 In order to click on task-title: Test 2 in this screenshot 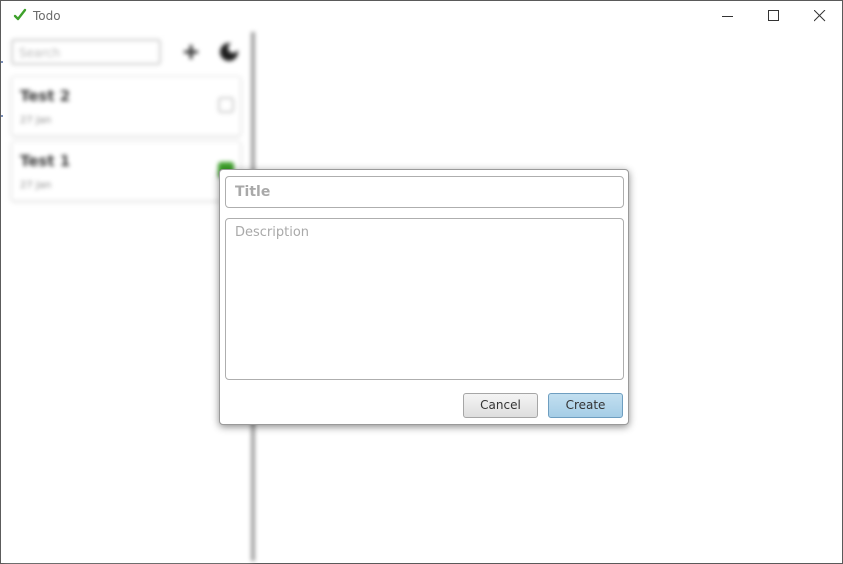, I will do `click(45, 96)`.